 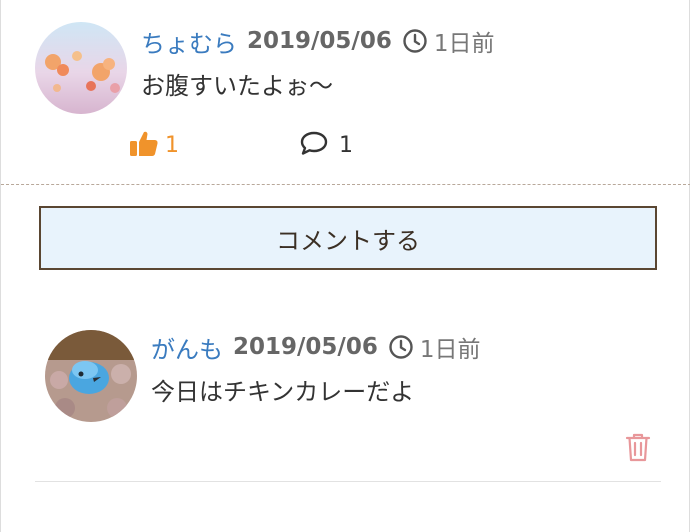 What do you see at coordinates (348, 481) in the screenshot?
I see `comment-divider` at bounding box center [348, 481].